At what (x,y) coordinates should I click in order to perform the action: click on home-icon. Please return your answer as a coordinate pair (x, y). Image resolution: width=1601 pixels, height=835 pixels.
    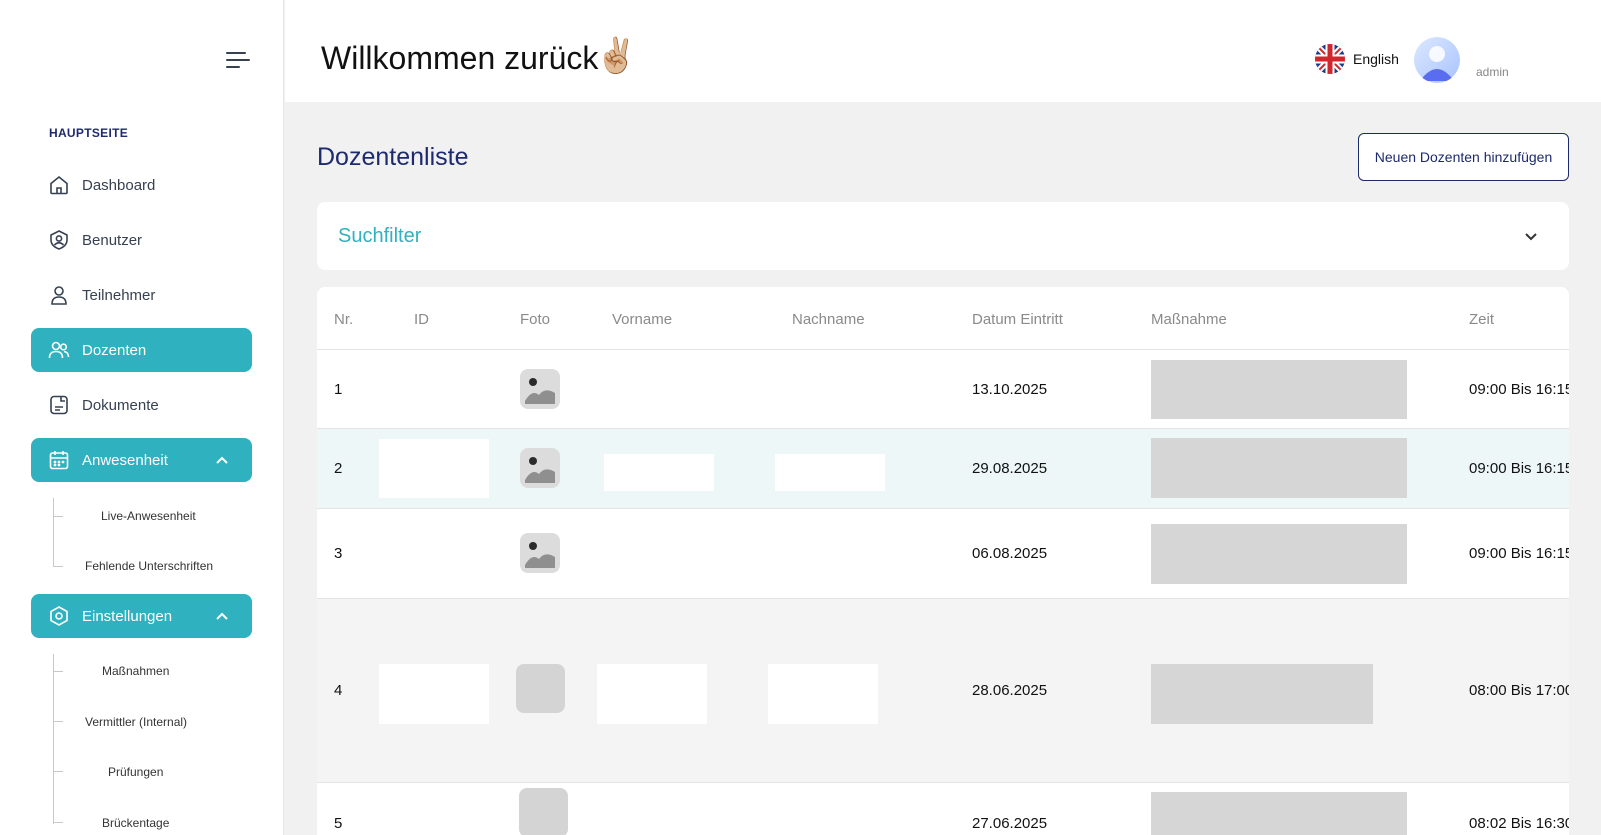
    Looking at the image, I should click on (59, 185).